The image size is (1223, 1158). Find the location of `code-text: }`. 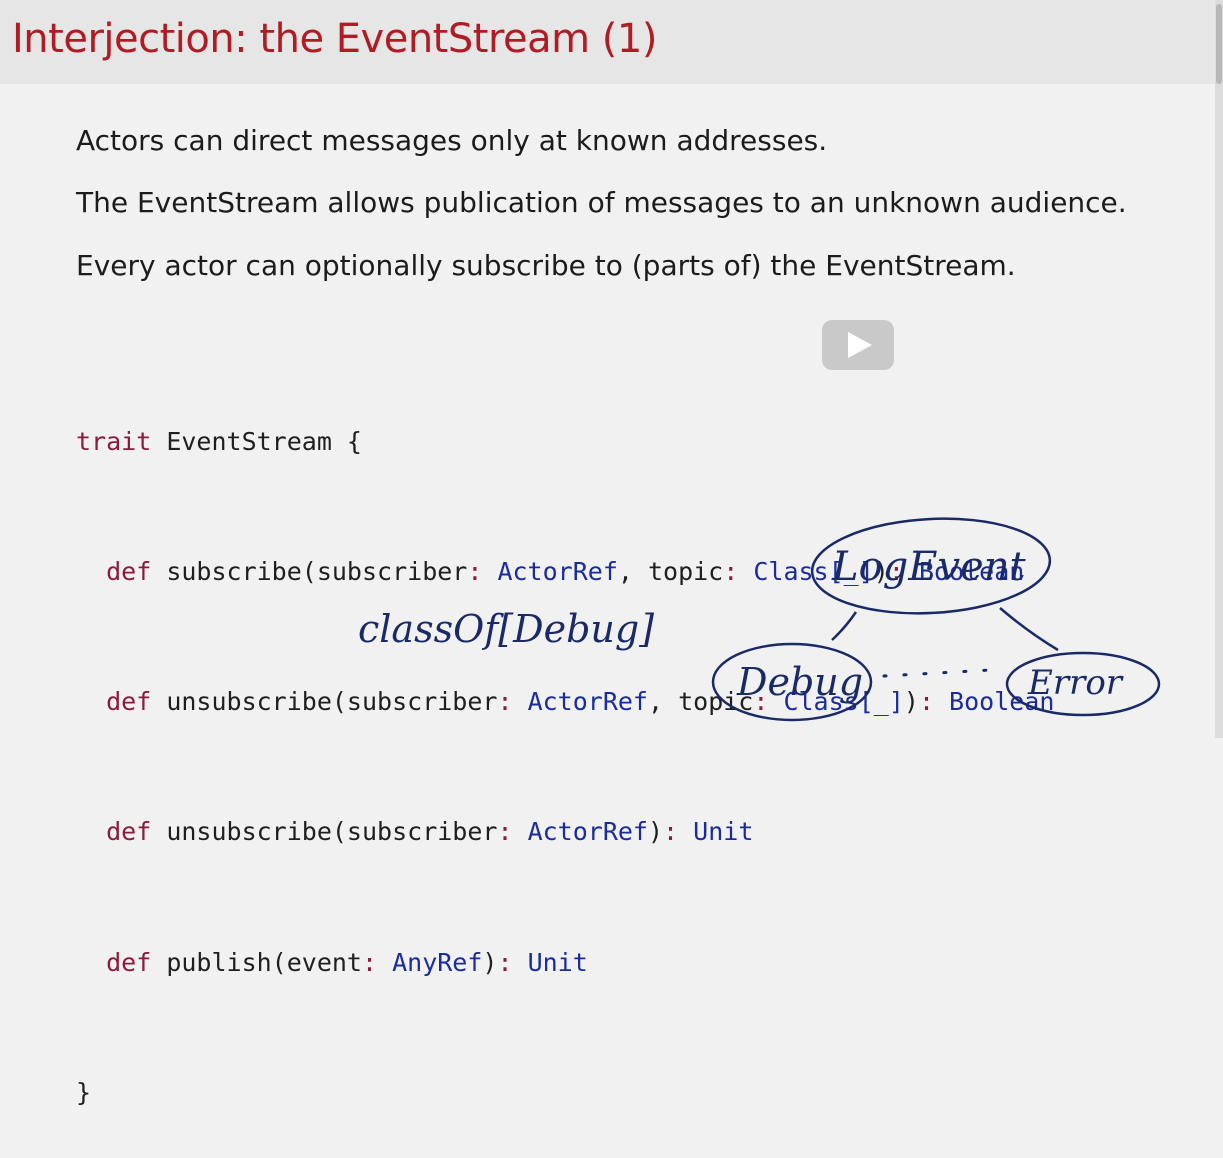

code-text: } is located at coordinates (84, 1092).